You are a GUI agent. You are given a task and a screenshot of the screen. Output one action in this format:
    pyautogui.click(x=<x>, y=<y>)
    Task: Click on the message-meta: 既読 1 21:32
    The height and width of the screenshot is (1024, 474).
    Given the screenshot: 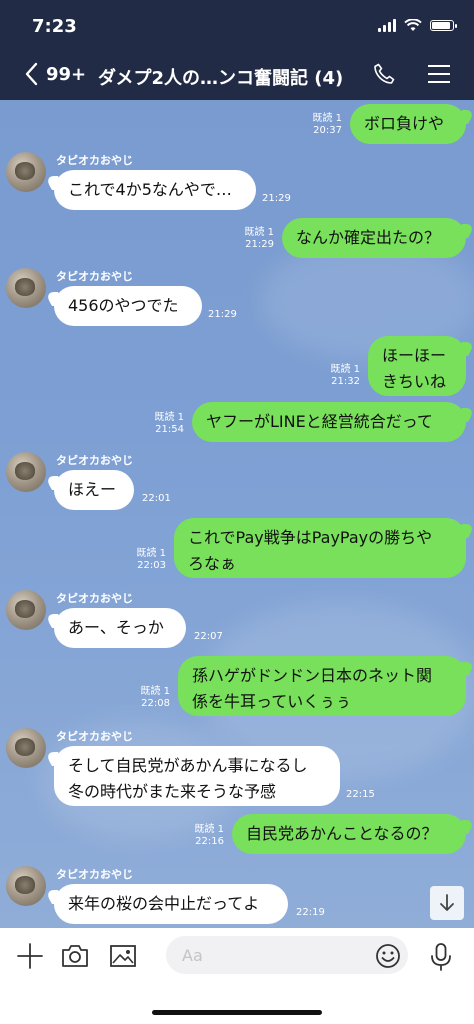 What is the action you would take?
    pyautogui.click(x=334, y=376)
    